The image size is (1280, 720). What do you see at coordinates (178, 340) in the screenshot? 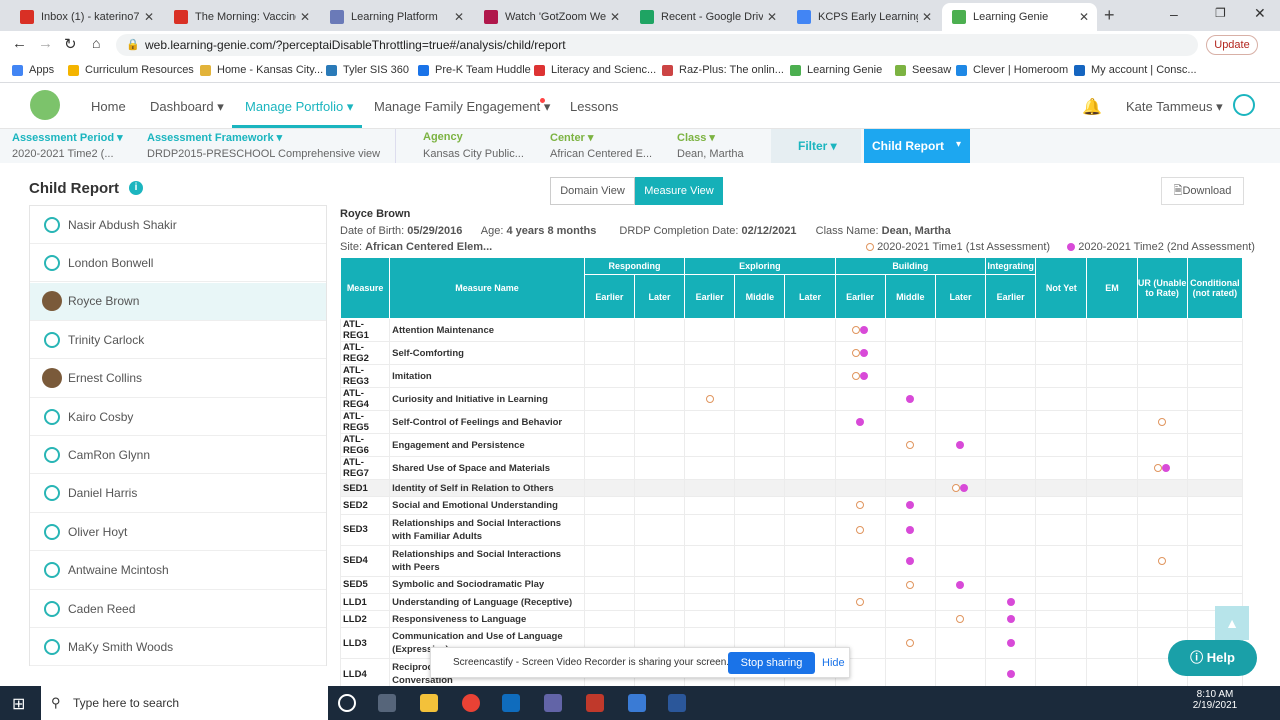
I see `child-list-item: Trinity Carlock` at bounding box center [178, 340].